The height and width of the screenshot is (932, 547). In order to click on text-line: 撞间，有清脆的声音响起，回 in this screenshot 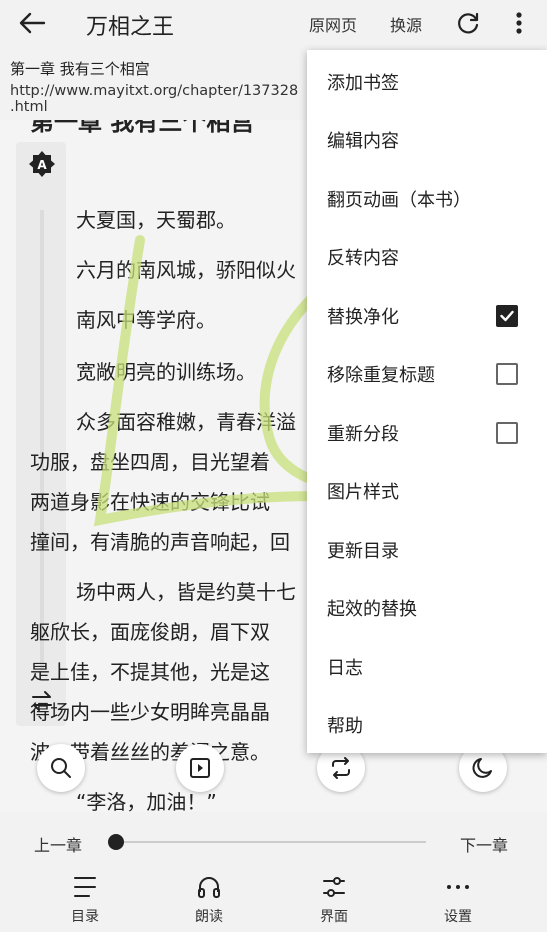, I will do `click(160, 542)`.